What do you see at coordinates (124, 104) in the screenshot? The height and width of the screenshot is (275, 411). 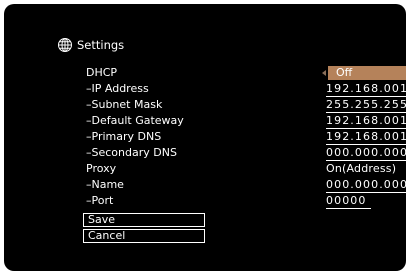 I see `subnet-mask-label: –Subnet Mask` at bounding box center [124, 104].